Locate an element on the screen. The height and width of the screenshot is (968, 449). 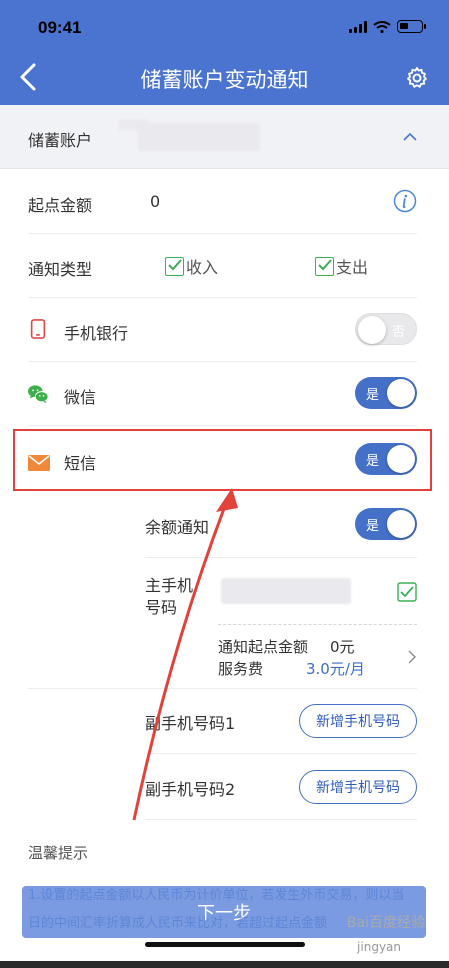
wechat-icon is located at coordinates (38, 394).